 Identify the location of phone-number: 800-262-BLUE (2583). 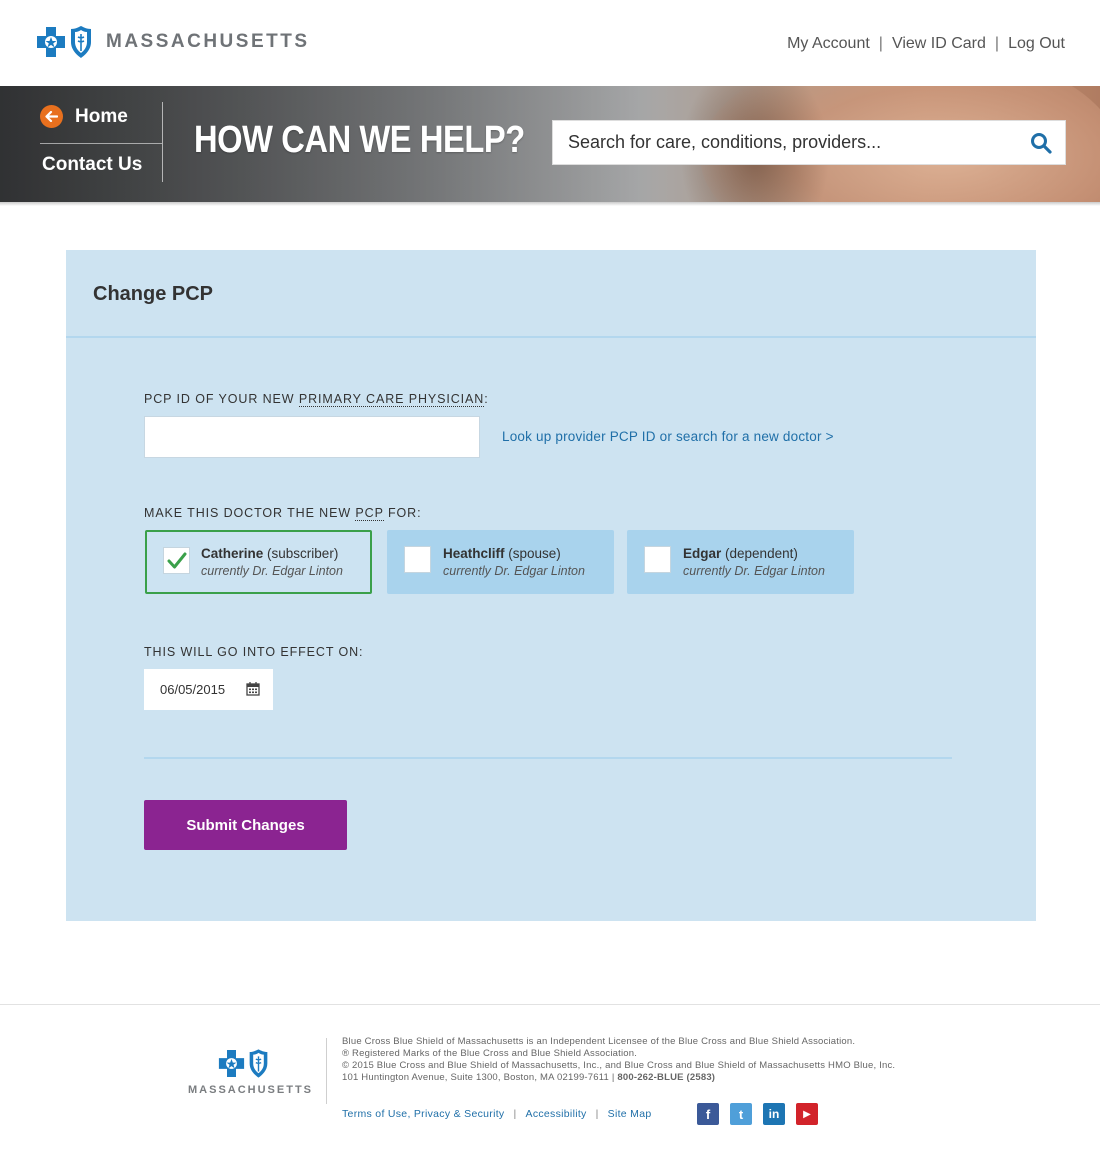
(666, 1077).